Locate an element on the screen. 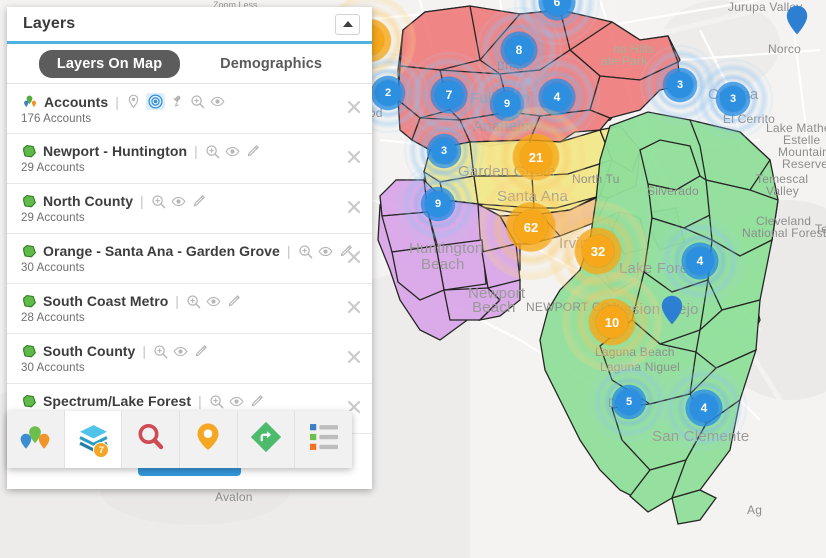  map-cluster-marker: 2 is located at coordinates (388, 93).